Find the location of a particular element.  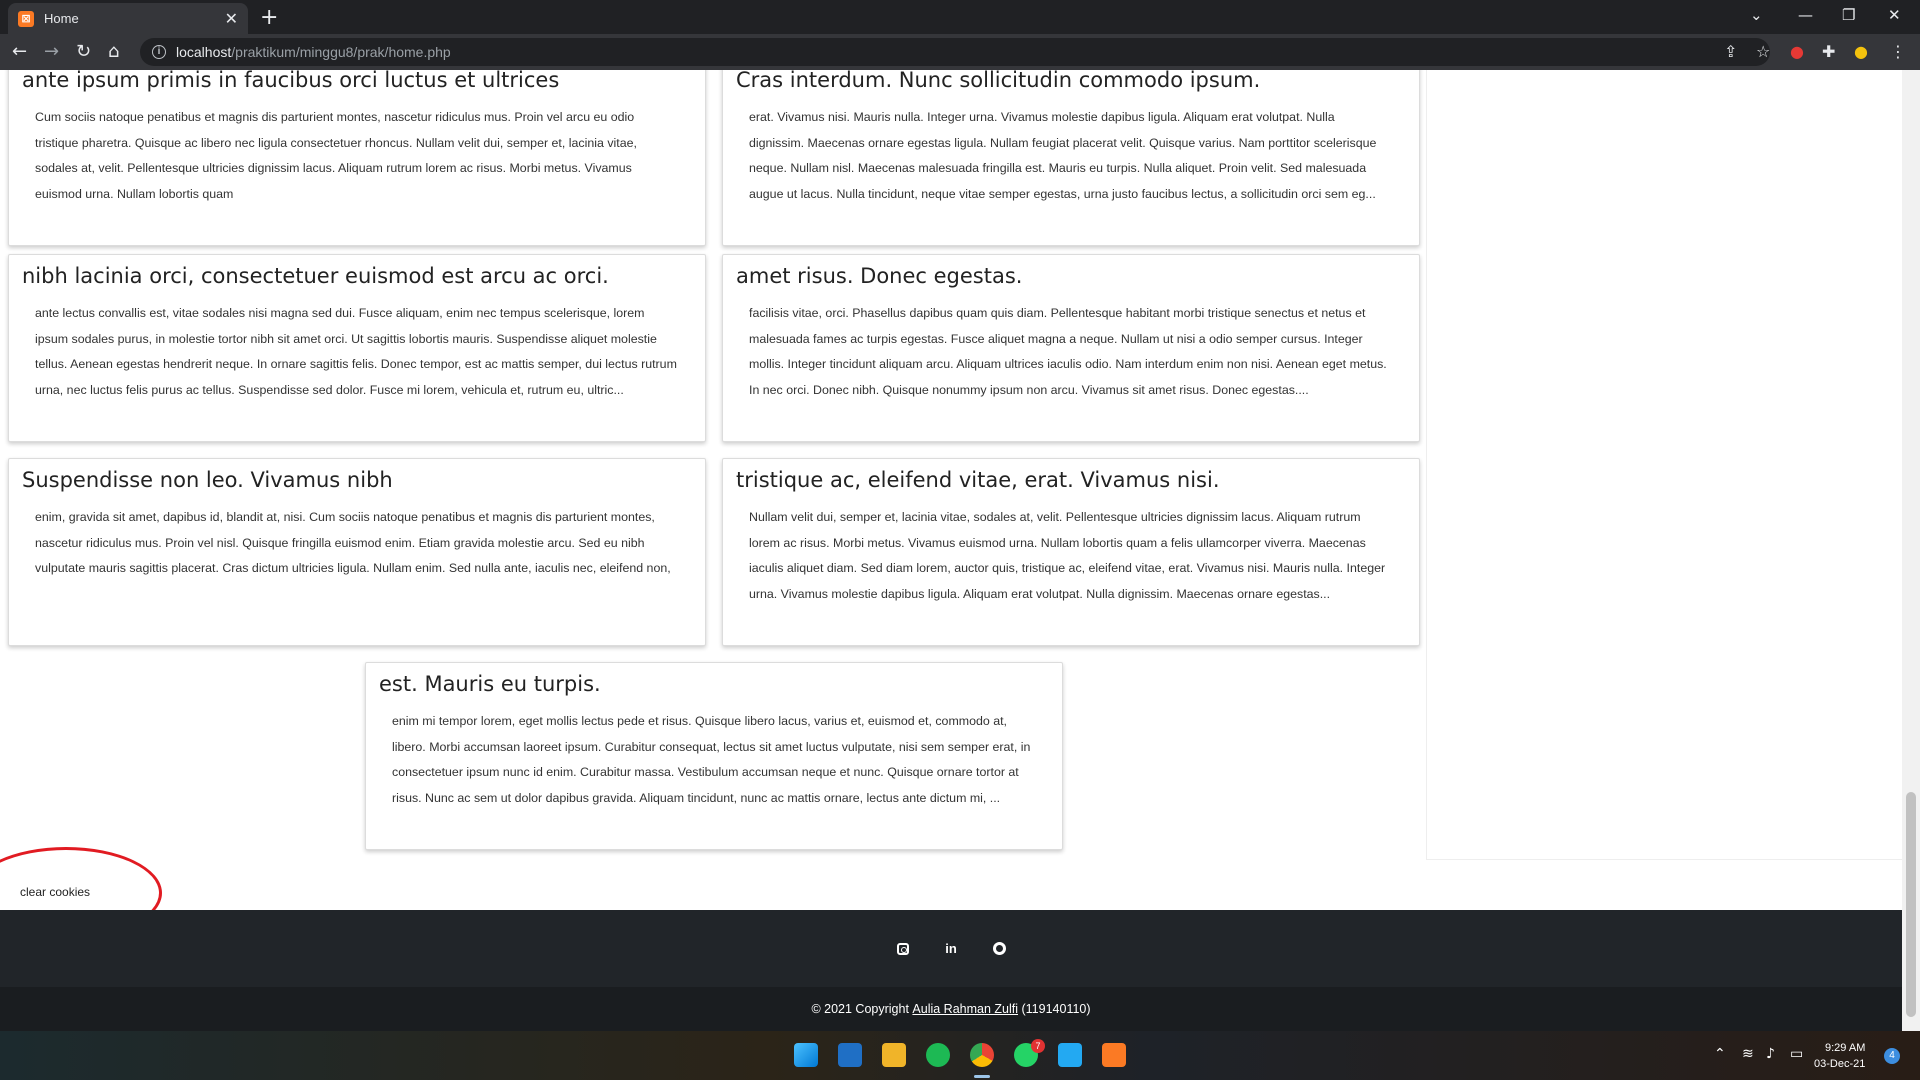

close-window-icon: ✕ is located at coordinates (1894, 15).